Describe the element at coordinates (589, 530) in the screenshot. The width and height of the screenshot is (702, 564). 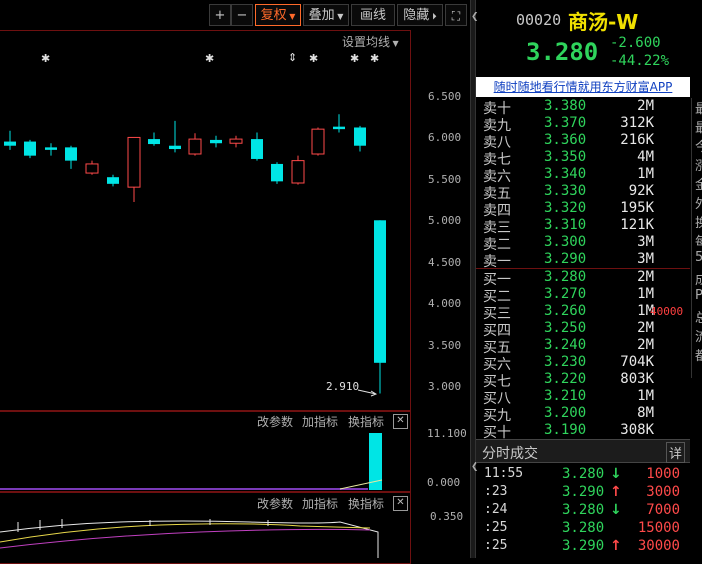
I see `trade-row: :25 3.280 15000` at that location.